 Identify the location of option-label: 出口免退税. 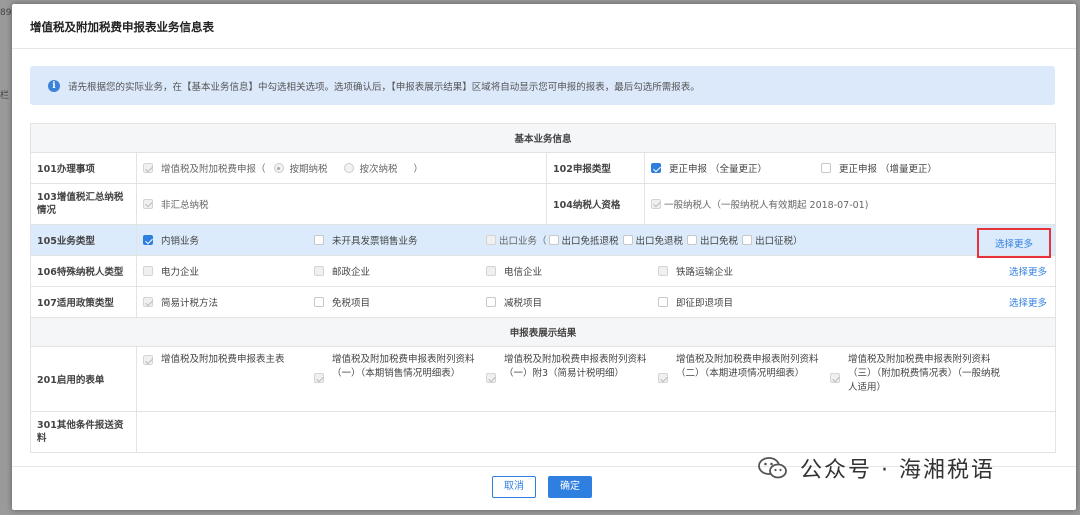
(659, 241).